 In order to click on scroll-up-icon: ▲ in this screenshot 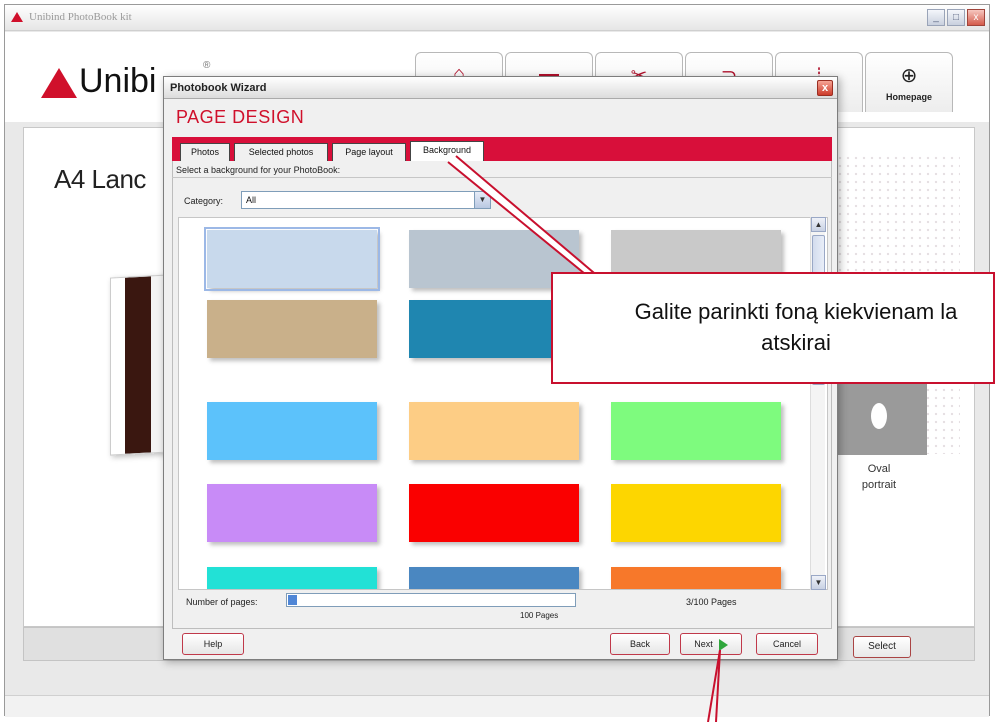, I will do `click(818, 224)`.